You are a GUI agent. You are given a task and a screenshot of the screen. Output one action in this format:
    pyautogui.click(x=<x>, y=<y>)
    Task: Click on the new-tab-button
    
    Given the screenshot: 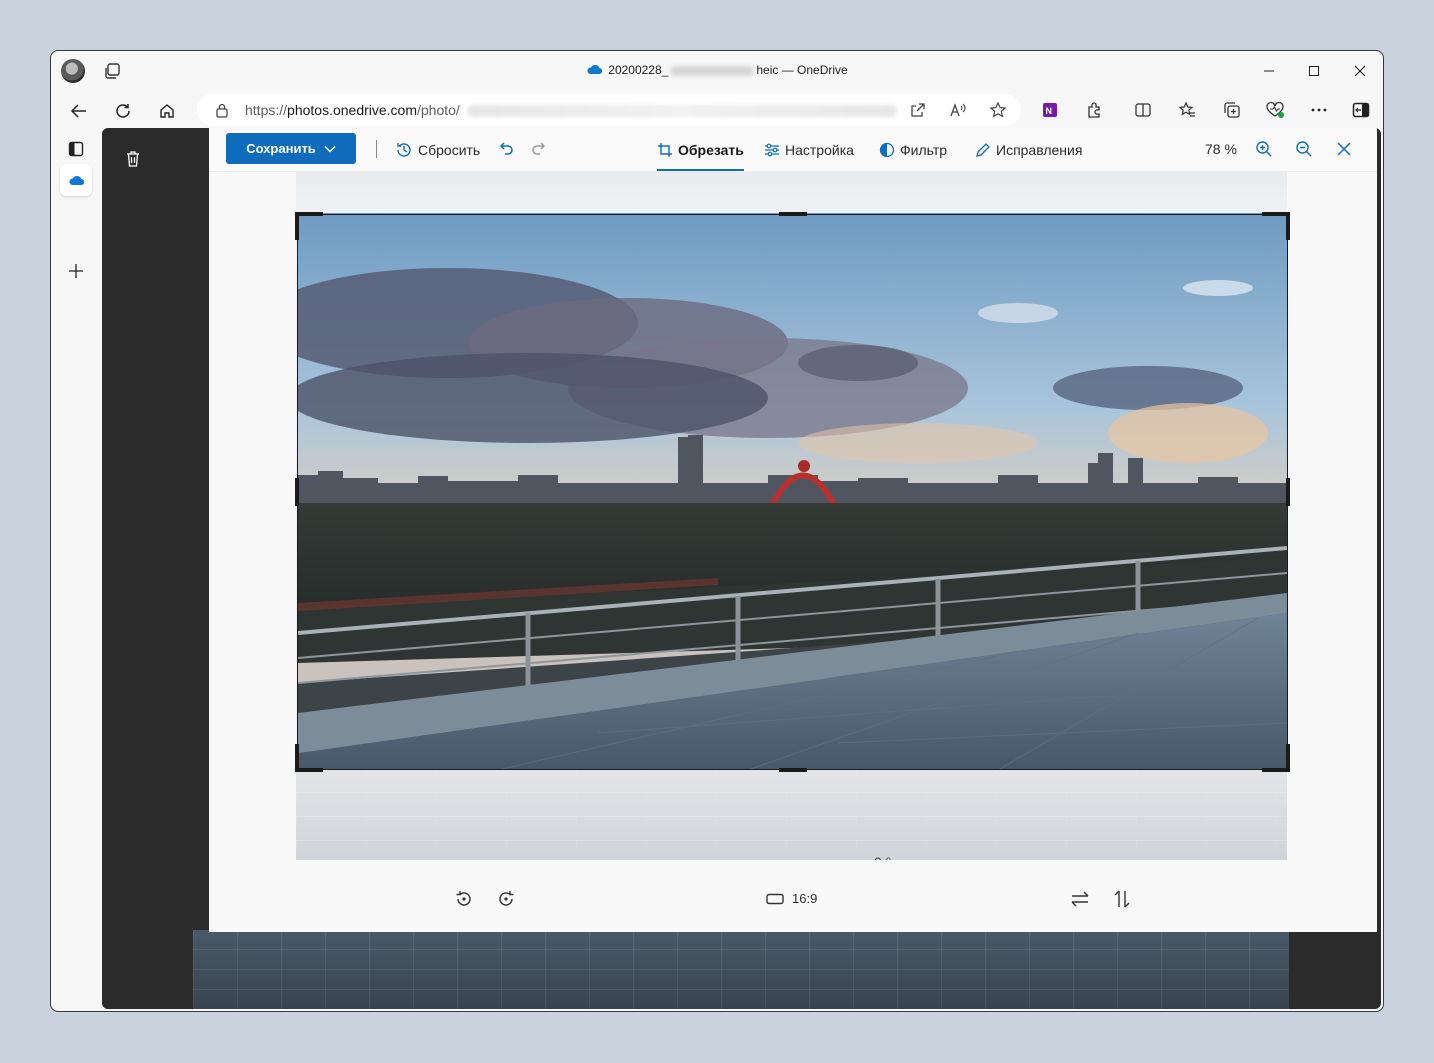 What is the action you would take?
    pyautogui.click(x=76, y=271)
    